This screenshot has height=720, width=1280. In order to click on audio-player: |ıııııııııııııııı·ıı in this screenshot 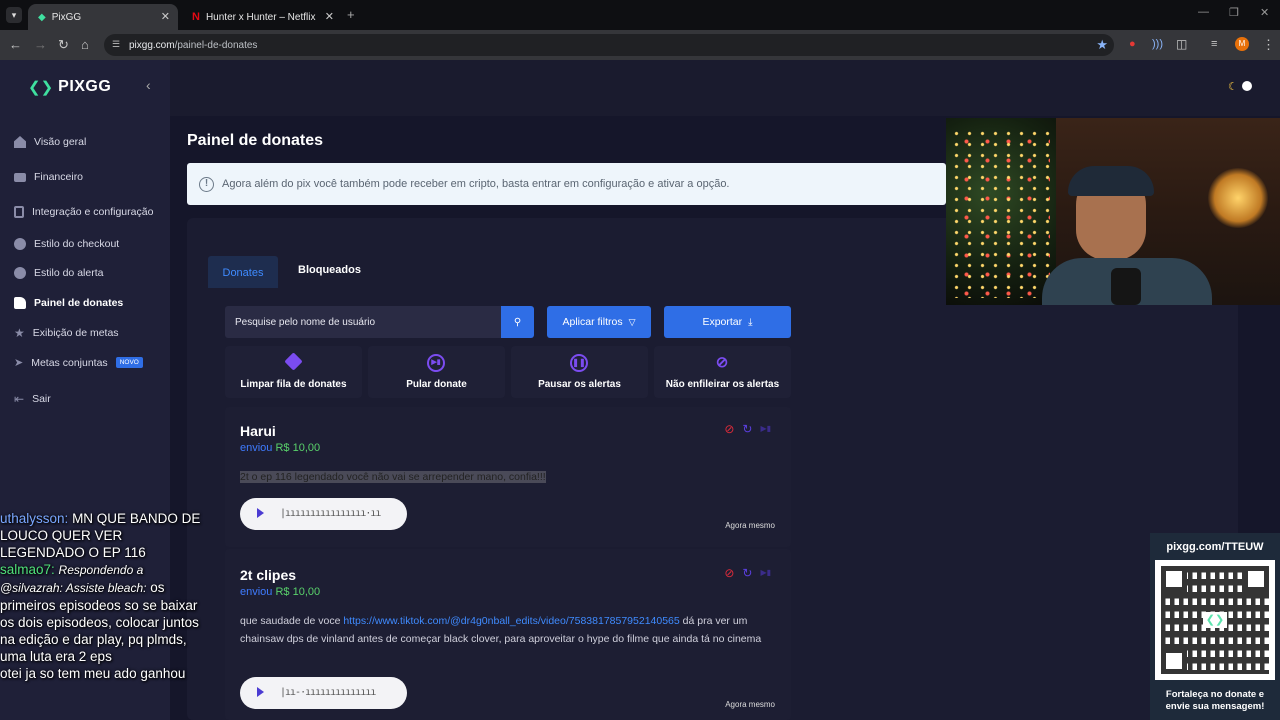, I will do `click(323, 514)`.